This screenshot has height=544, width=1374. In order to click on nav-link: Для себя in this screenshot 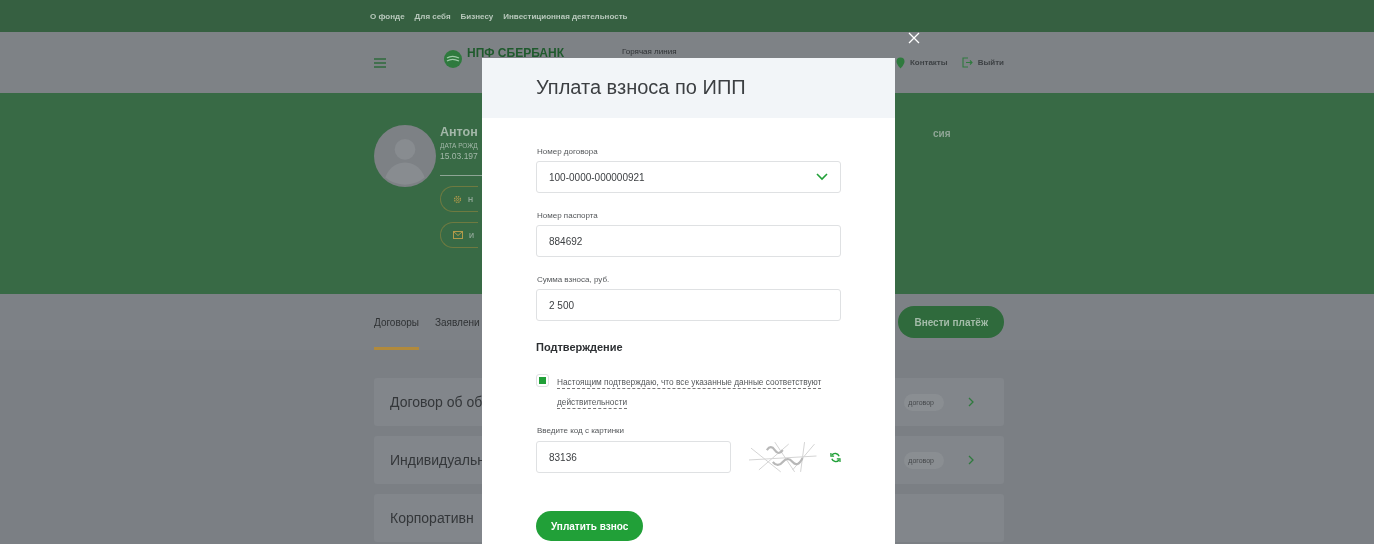, I will do `click(432, 16)`.